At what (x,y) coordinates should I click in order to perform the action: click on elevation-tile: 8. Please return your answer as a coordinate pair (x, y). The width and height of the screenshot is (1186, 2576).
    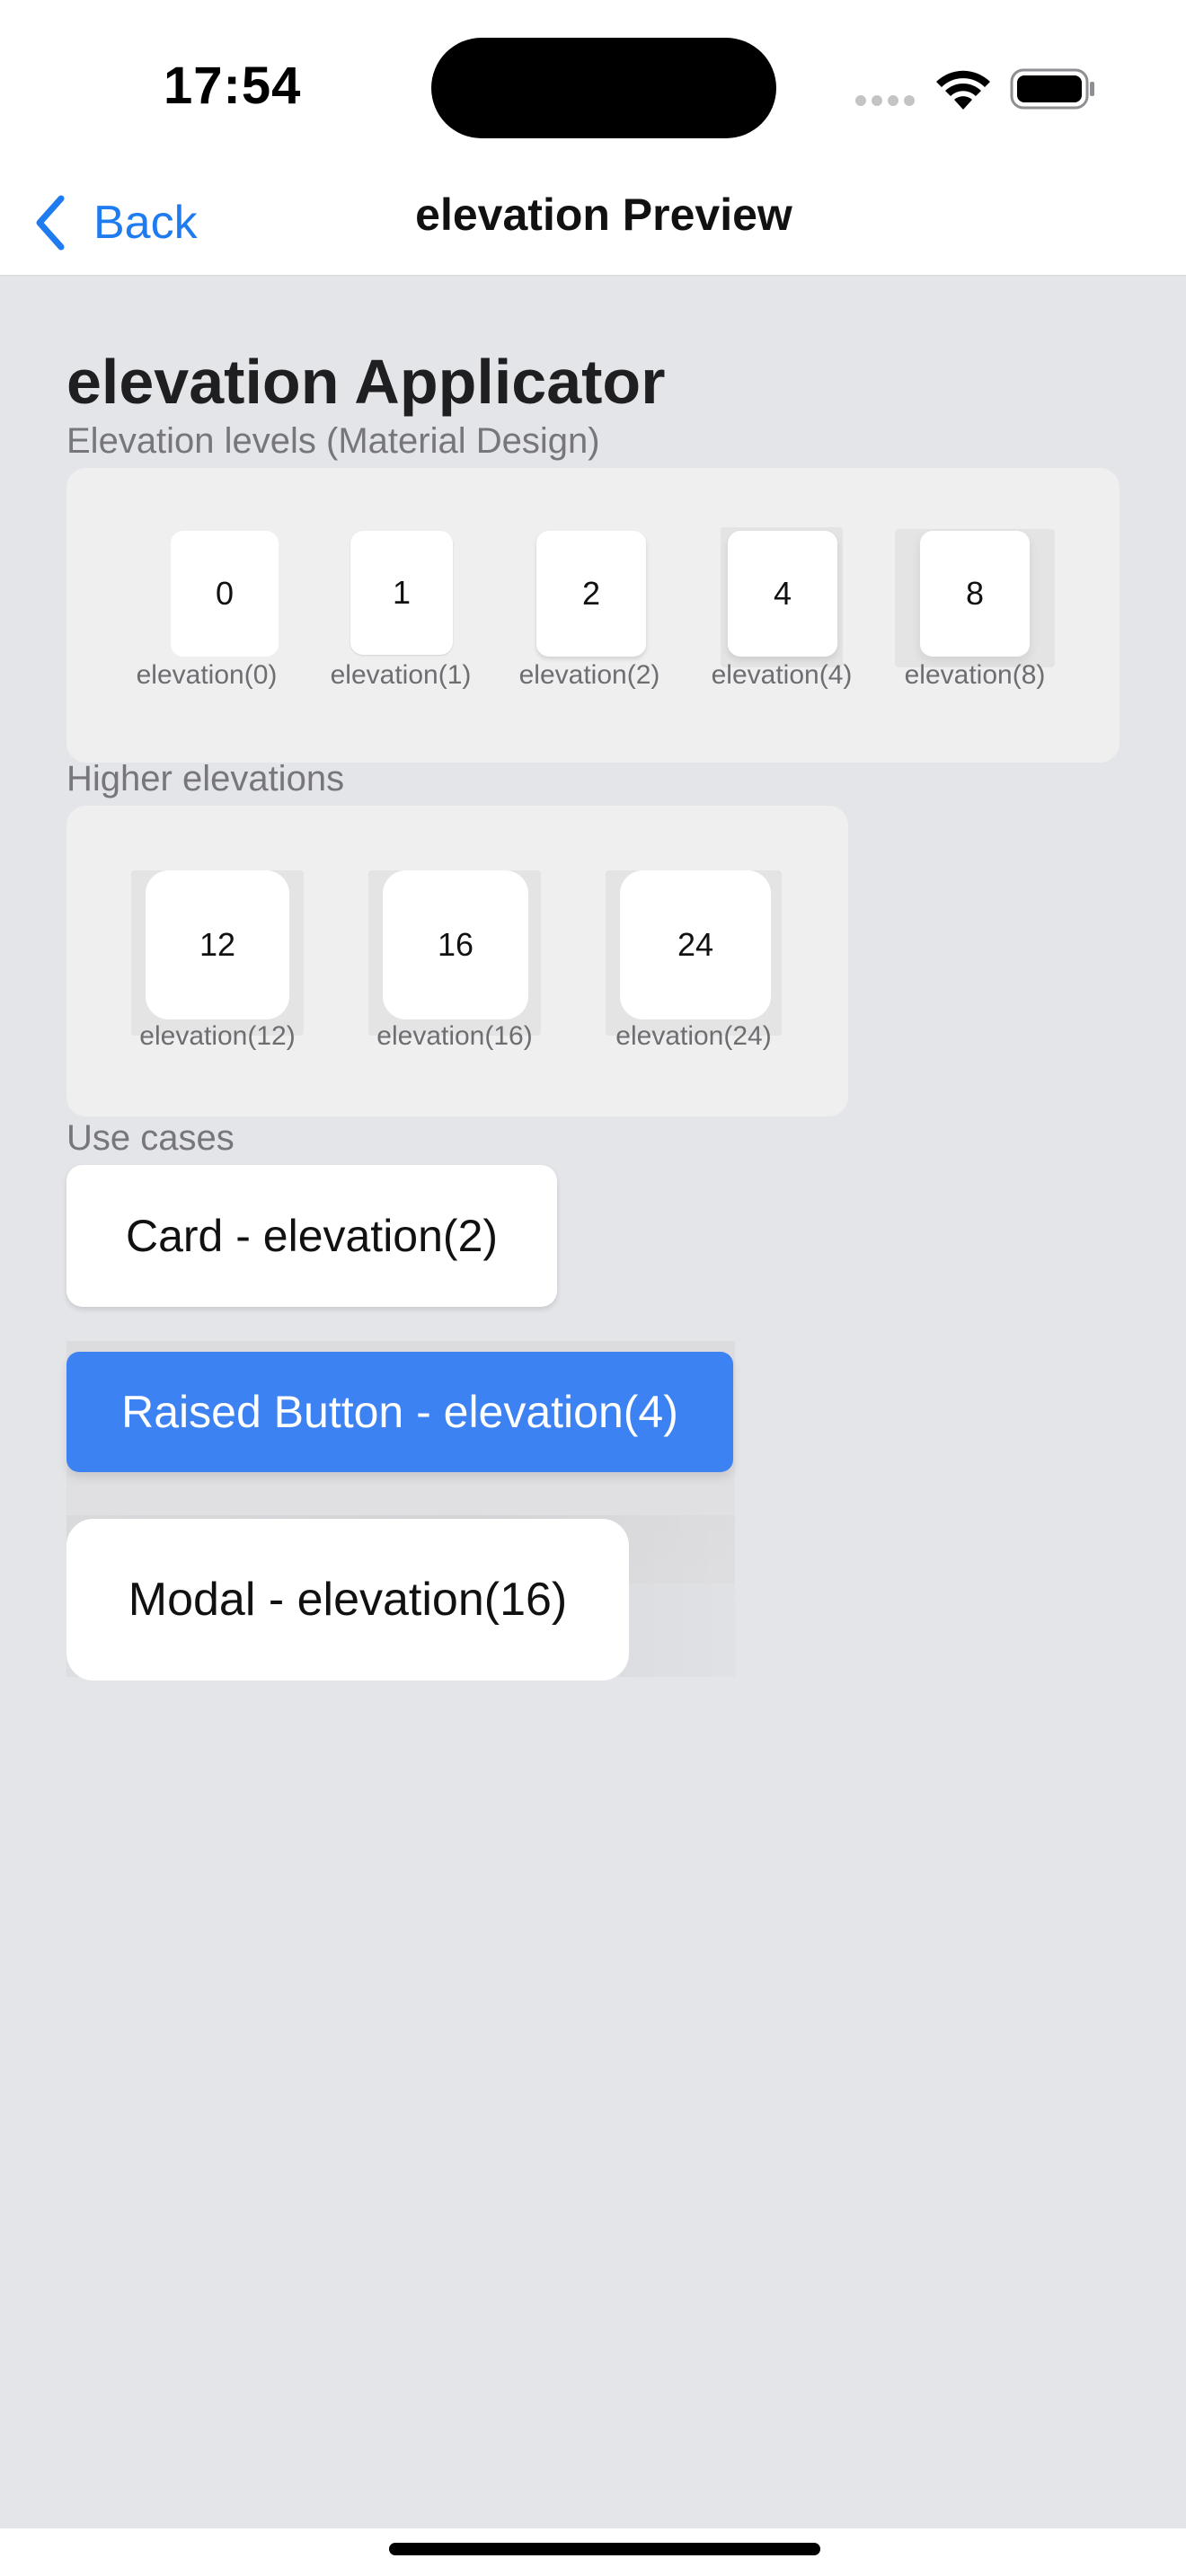
    Looking at the image, I should click on (975, 594).